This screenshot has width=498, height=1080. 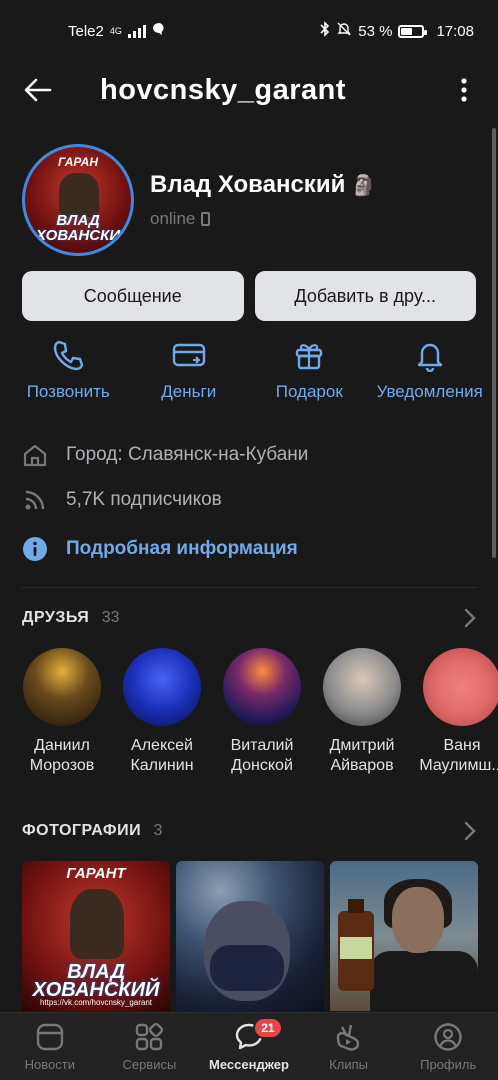 What do you see at coordinates (68, 374) in the screenshot?
I see `call-action: Позвонить` at bounding box center [68, 374].